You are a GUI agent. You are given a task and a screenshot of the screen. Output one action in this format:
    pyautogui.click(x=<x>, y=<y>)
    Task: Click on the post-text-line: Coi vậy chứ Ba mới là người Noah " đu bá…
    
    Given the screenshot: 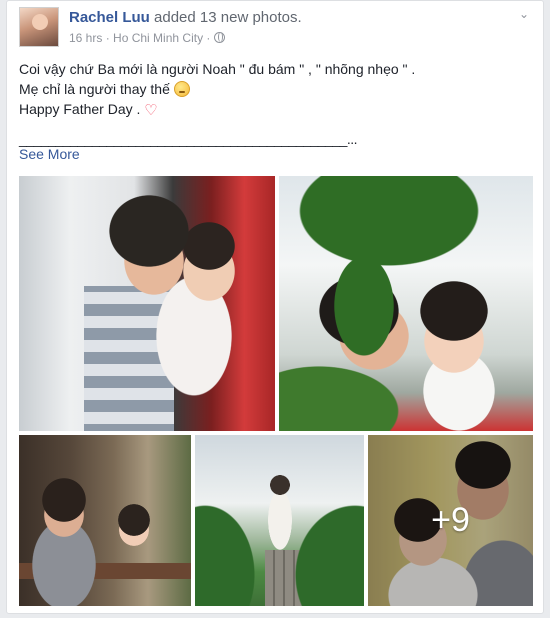 What is the action you would take?
    pyautogui.click(x=217, y=69)
    